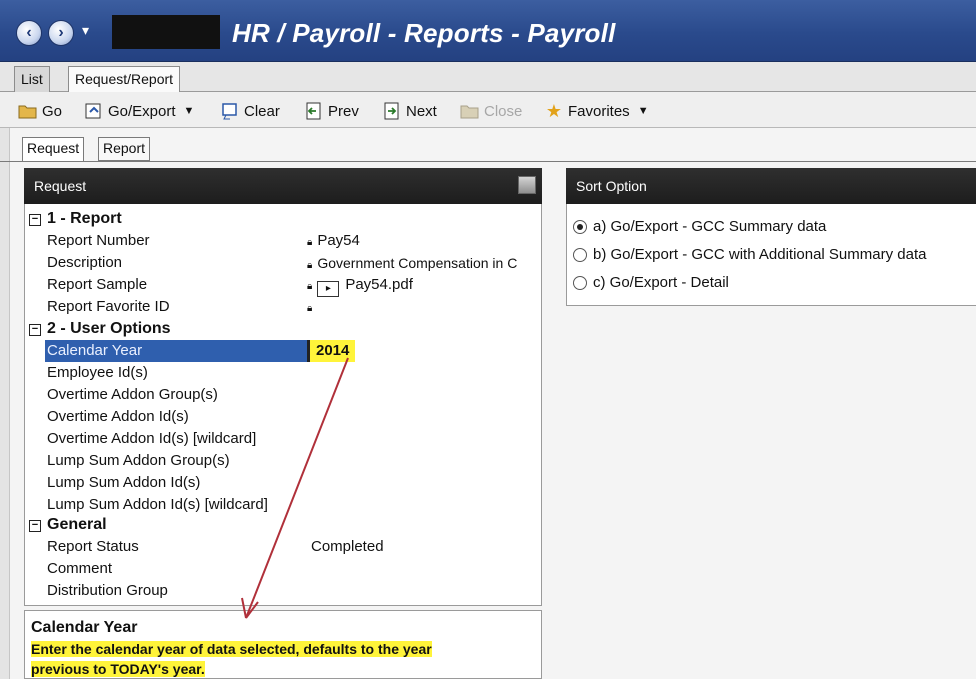 This screenshot has width=976, height=679. I want to click on go-export-button: Go/Export ▼, so click(139, 111).